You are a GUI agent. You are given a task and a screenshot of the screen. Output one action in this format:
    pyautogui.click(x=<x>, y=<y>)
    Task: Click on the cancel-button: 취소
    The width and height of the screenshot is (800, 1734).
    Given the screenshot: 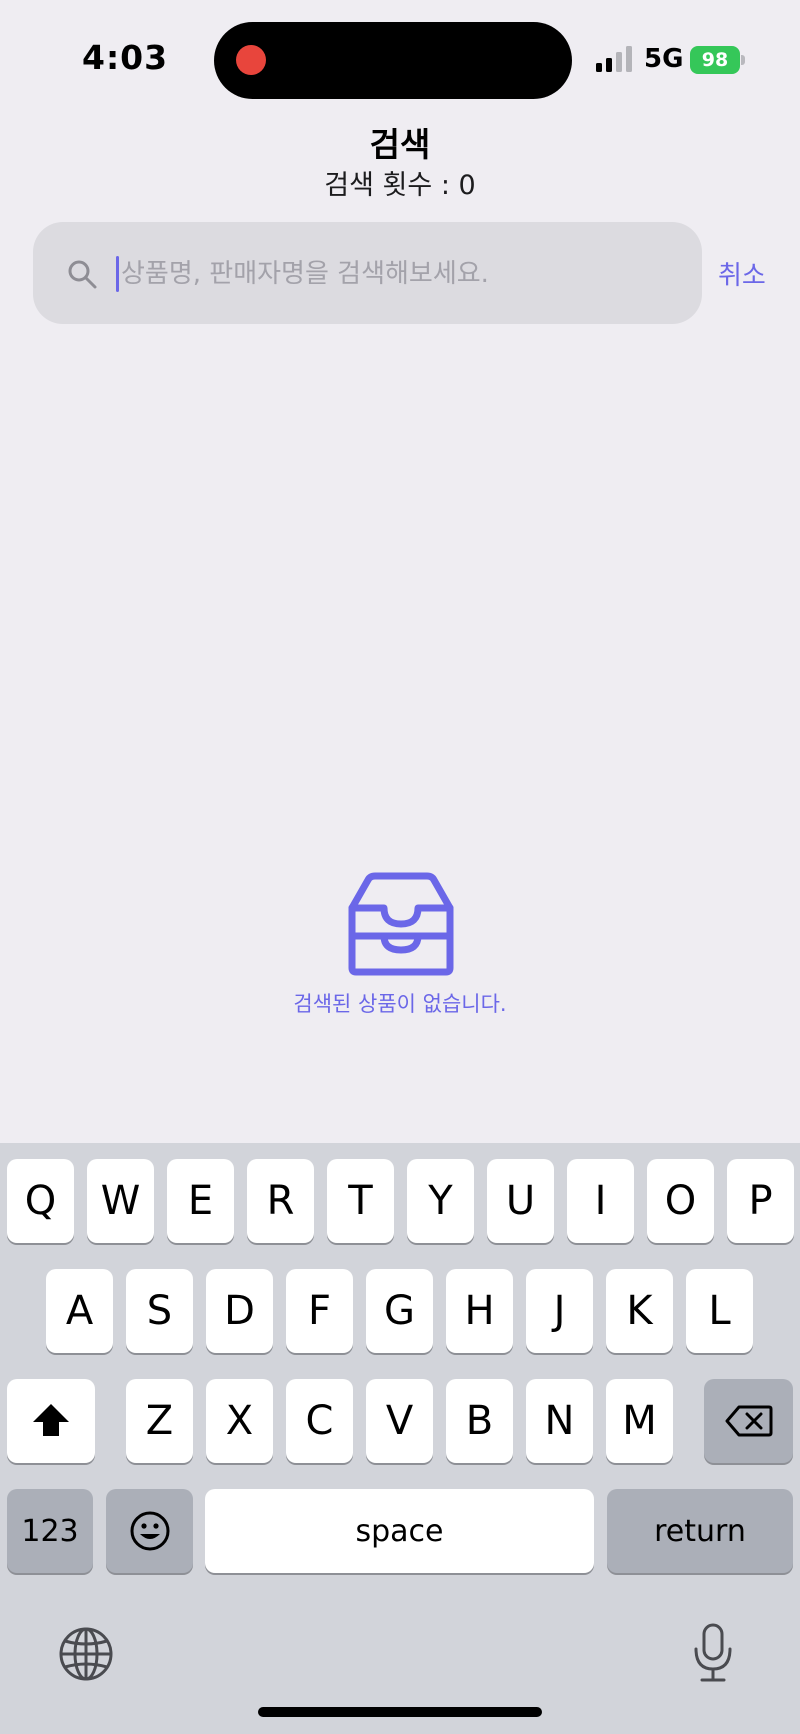 What is the action you would take?
    pyautogui.click(x=742, y=273)
    